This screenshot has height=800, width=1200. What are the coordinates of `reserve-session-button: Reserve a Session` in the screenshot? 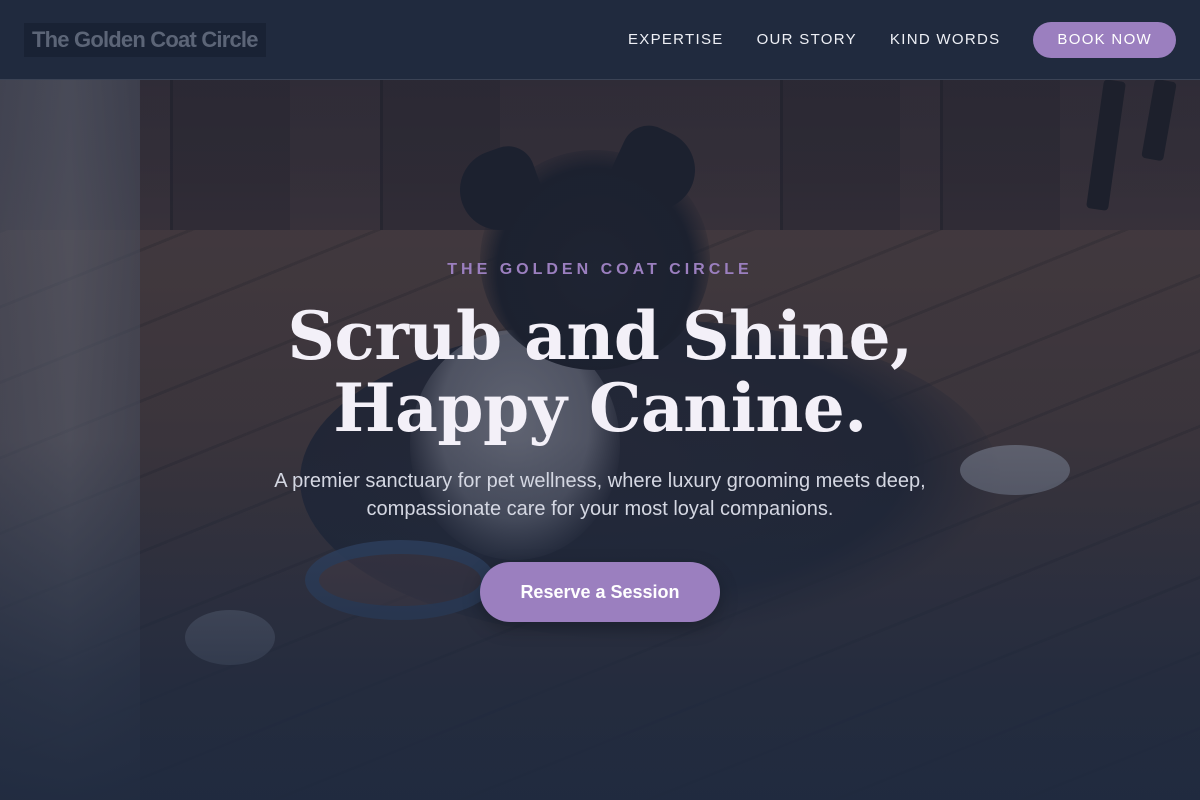 It's located at (600, 592).